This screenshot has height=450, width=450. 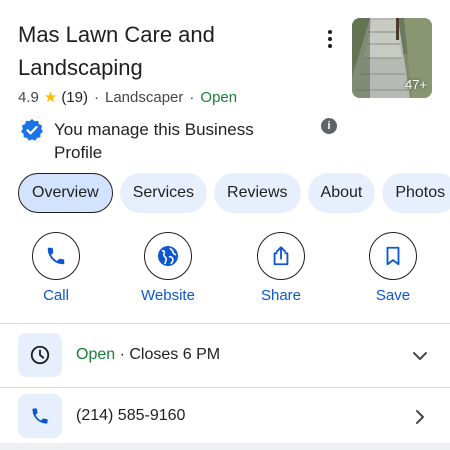 I want to click on hours-text: Open · Closes 6 PM, so click(x=148, y=355).